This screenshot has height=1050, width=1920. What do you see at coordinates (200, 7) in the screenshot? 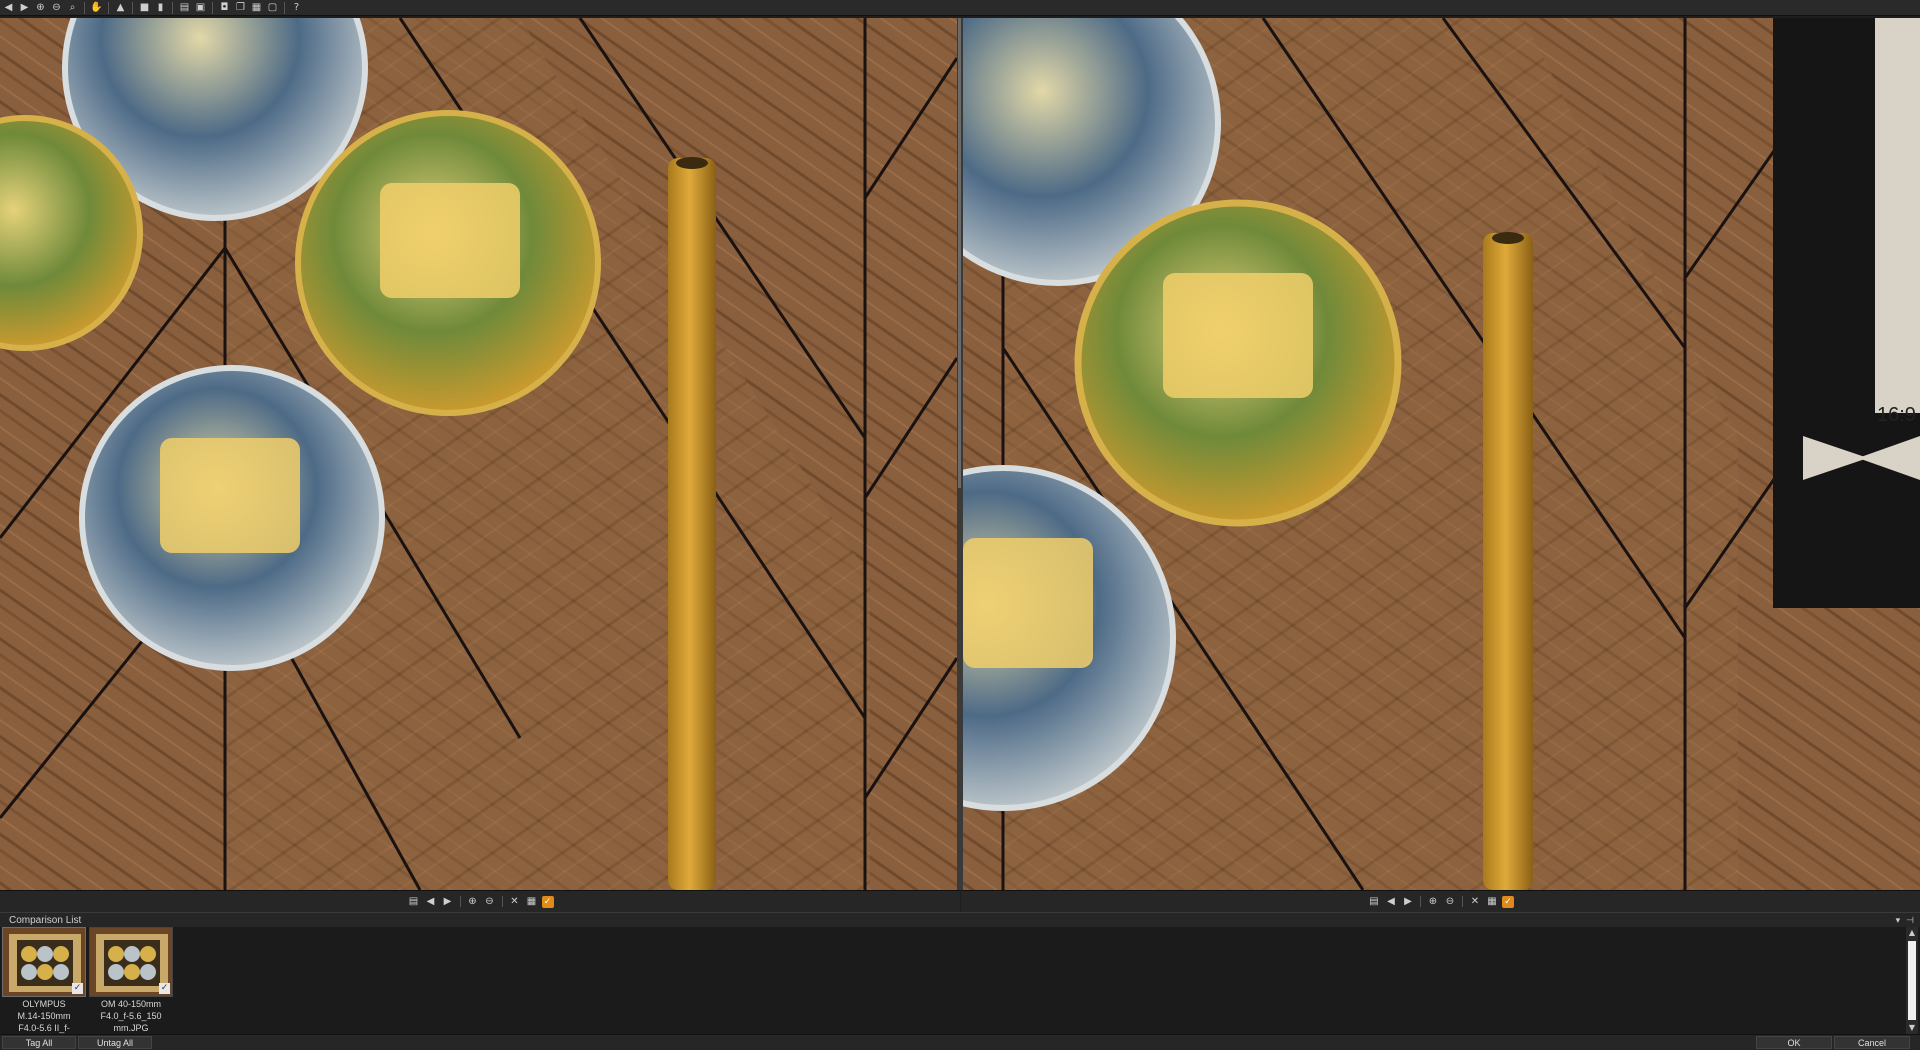
I see `compare-icon: ▣` at bounding box center [200, 7].